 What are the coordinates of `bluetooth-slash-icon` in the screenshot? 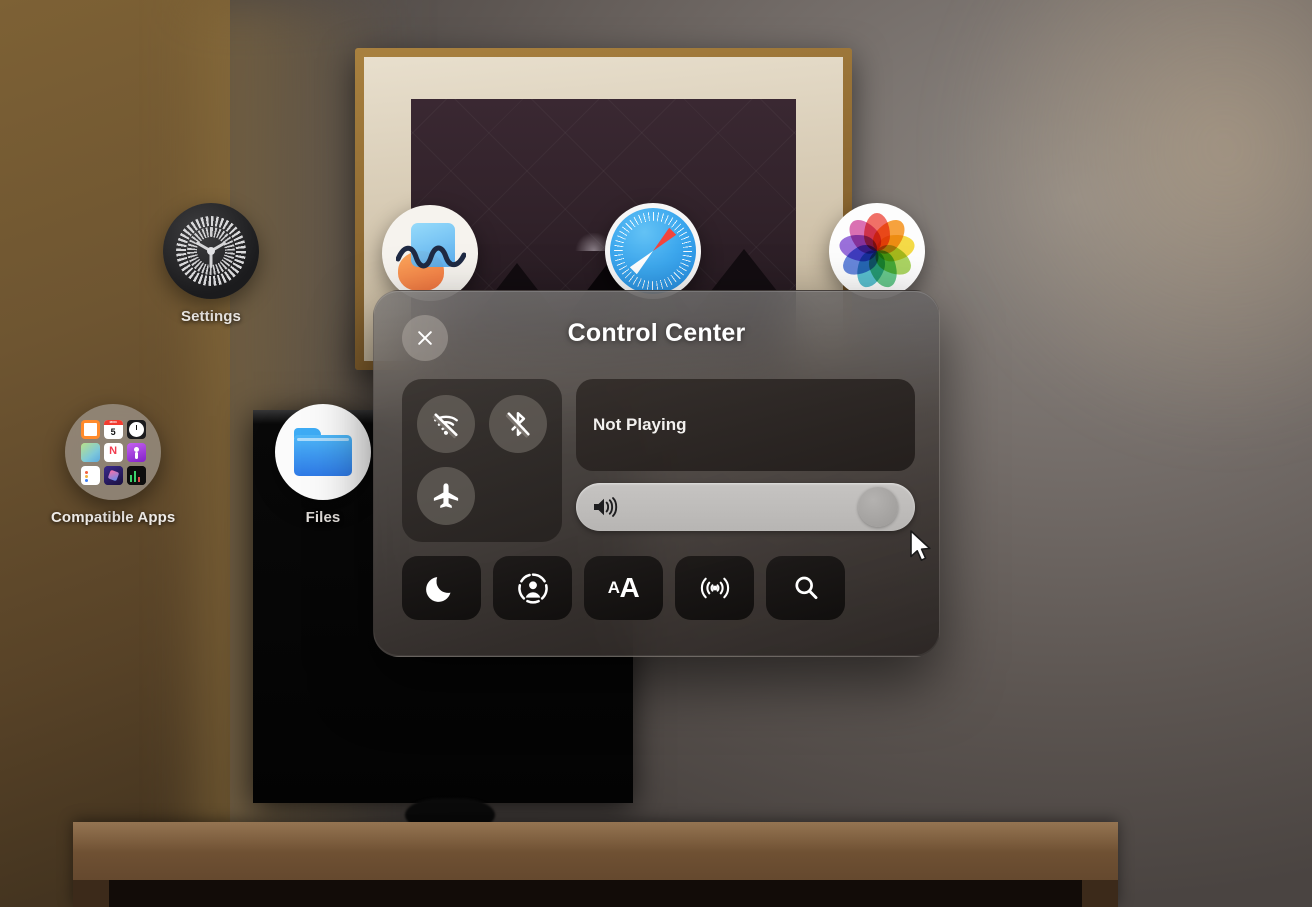 It's located at (517, 425).